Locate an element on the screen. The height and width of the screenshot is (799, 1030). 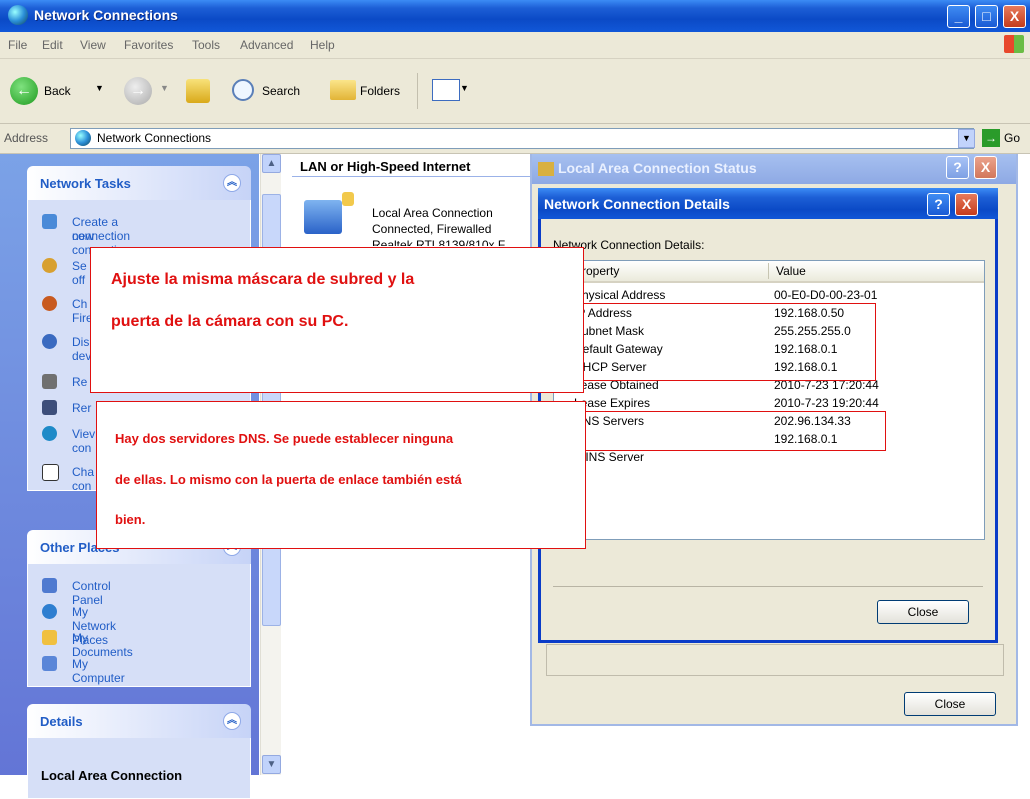
task-label-line2: connection is located at coordinates (101, 236).